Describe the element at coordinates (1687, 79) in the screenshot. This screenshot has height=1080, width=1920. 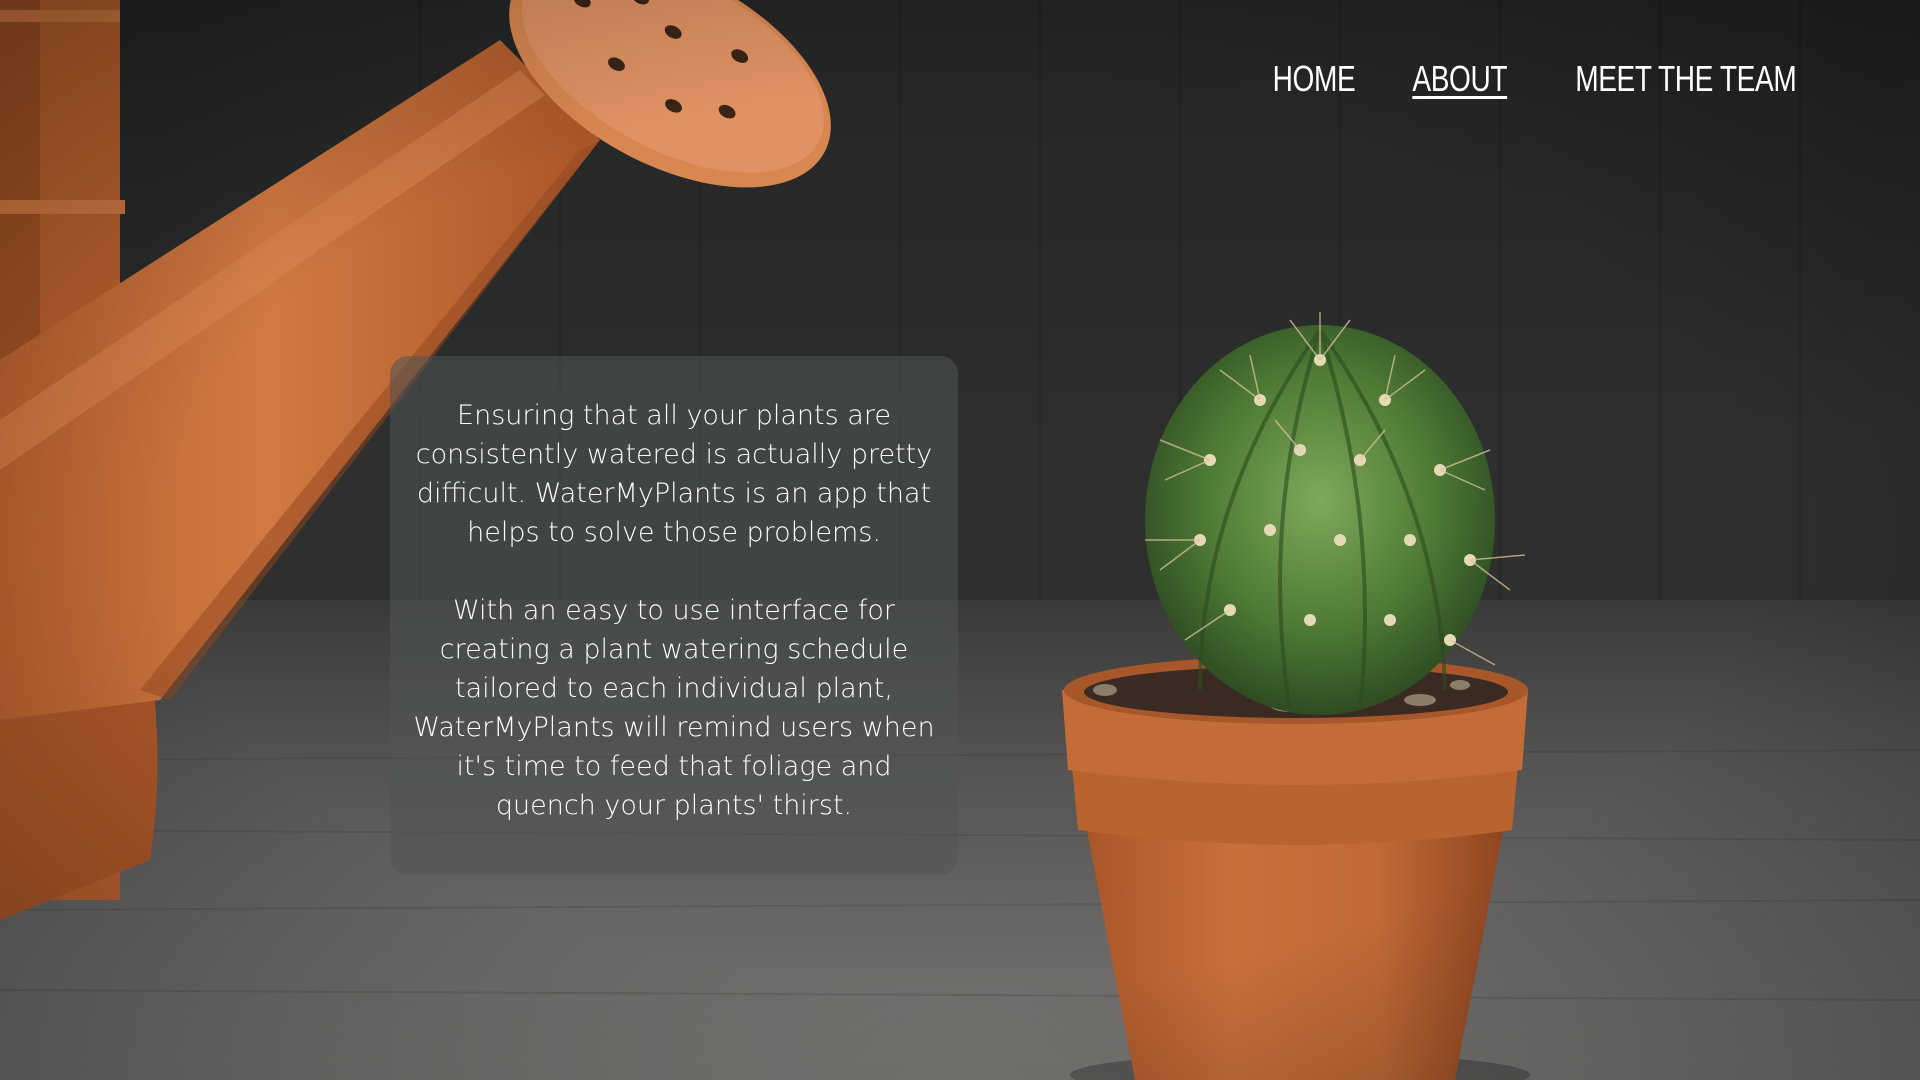
I see `nav-link-meet-the-team: MEET THE TEAM` at that location.